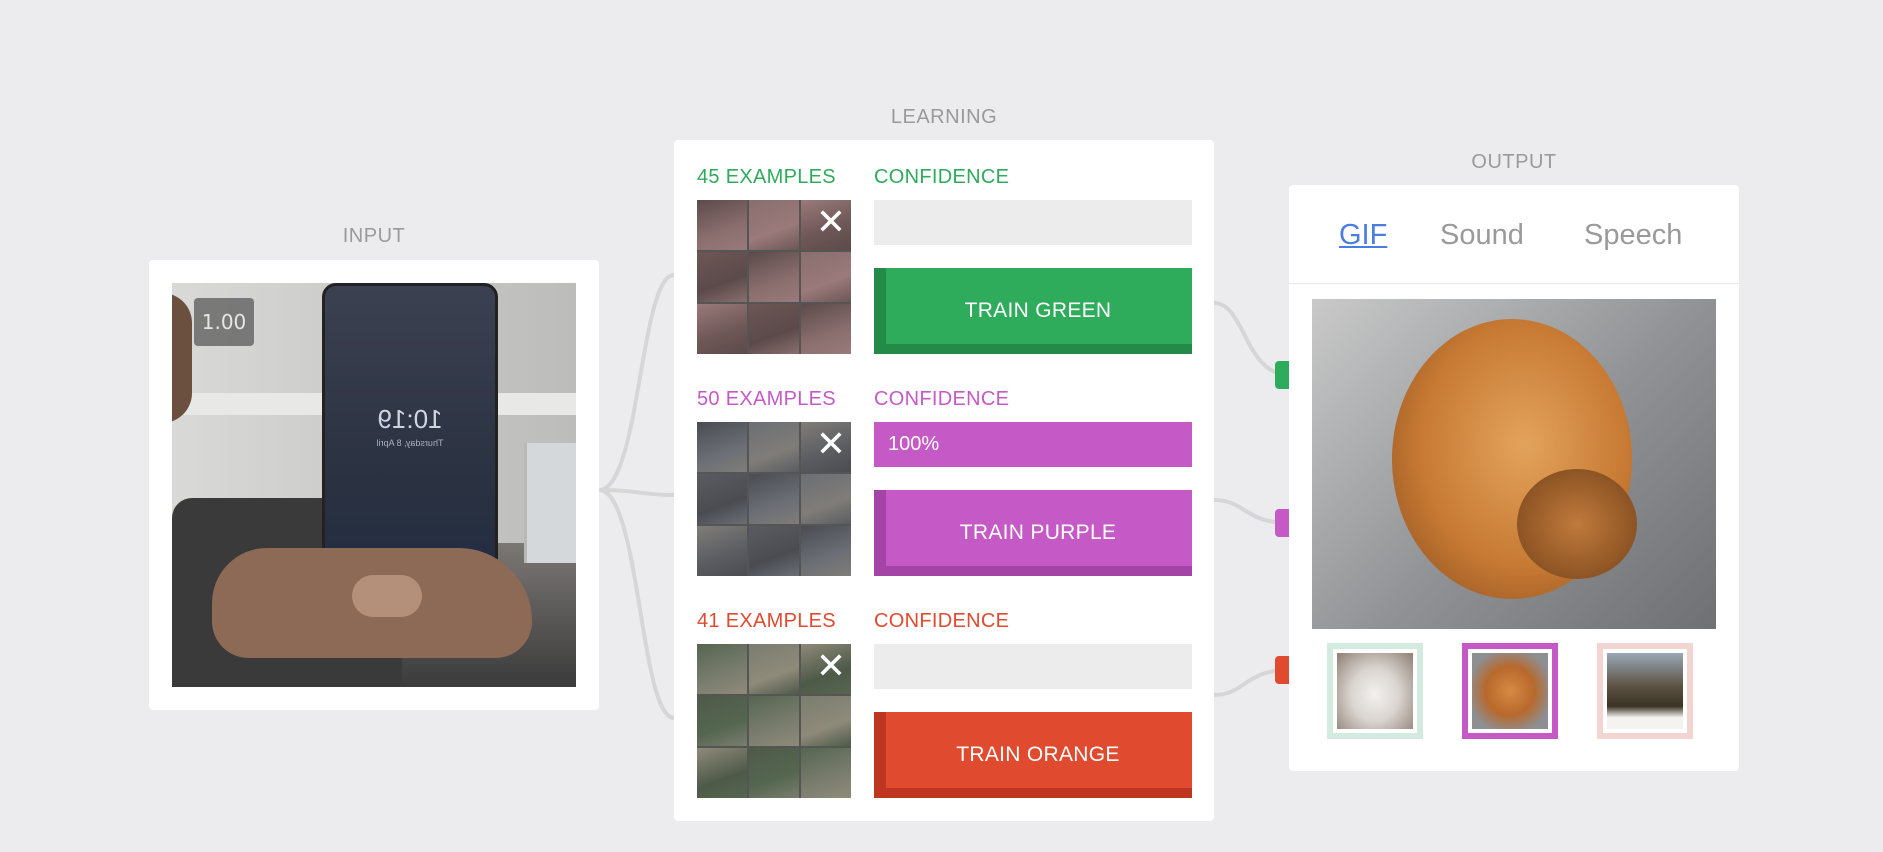 This screenshot has width=1883, height=852. What do you see at coordinates (1282, 670) in the screenshot?
I see `output-connector-orange` at bounding box center [1282, 670].